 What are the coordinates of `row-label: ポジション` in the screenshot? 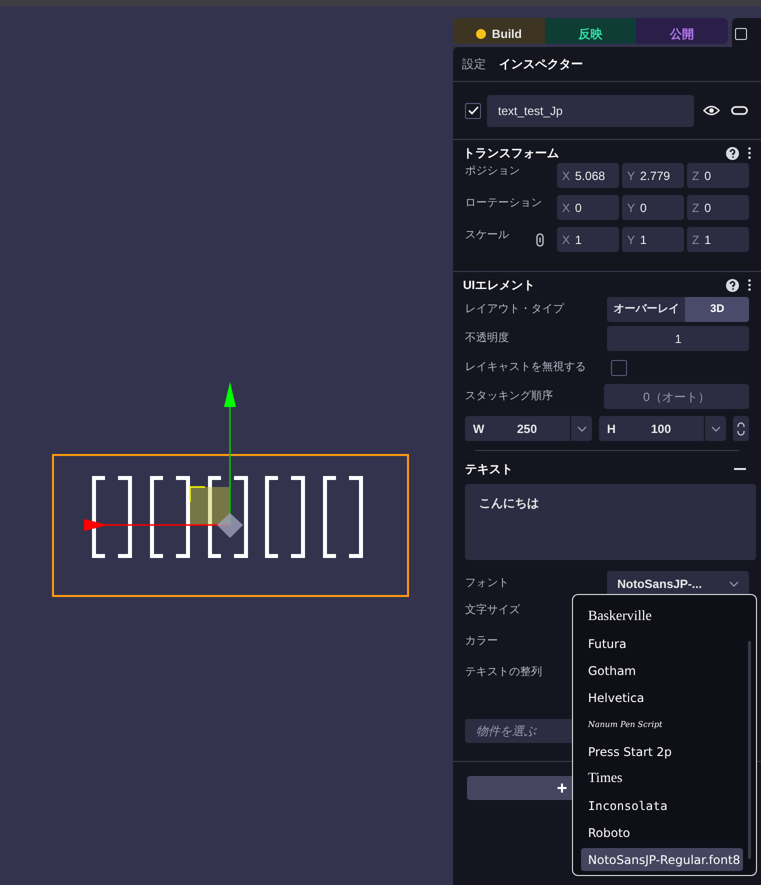 It's located at (493, 171).